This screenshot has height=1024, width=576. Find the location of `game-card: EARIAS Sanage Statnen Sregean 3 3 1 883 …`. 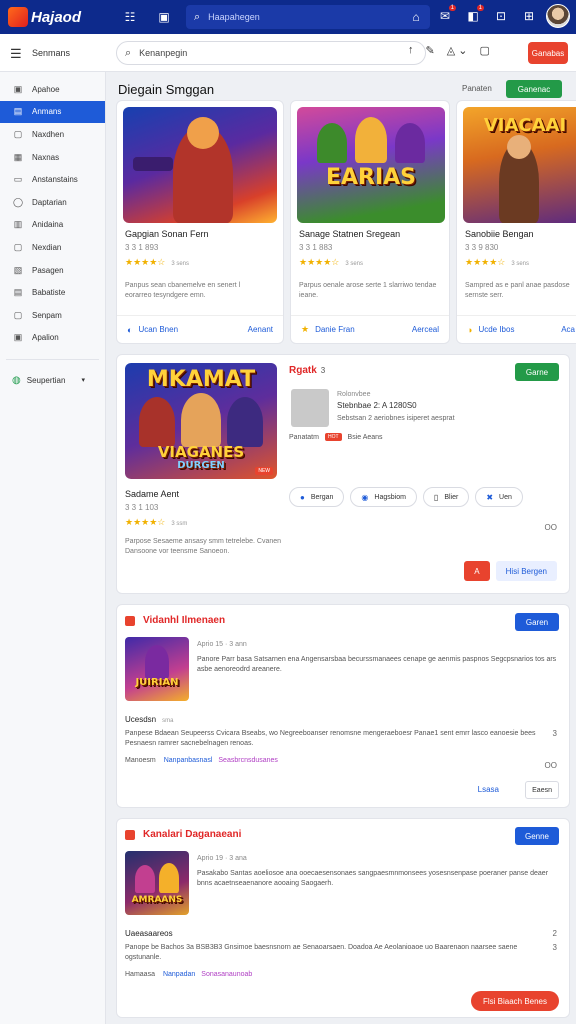

game-card: EARIAS Sanage Statnen Sregean 3 3 1 883 … is located at coordinates (370, 222).